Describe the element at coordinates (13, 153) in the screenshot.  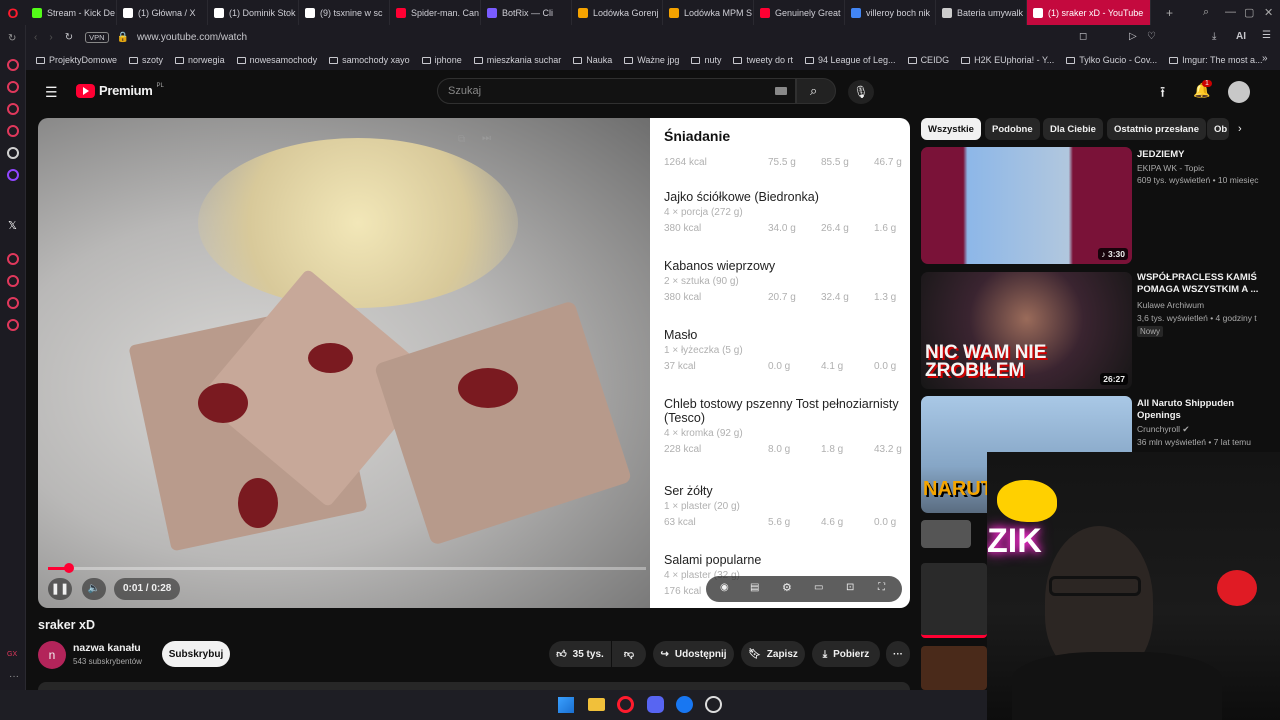
I see `chatgpt-icon` at that location.